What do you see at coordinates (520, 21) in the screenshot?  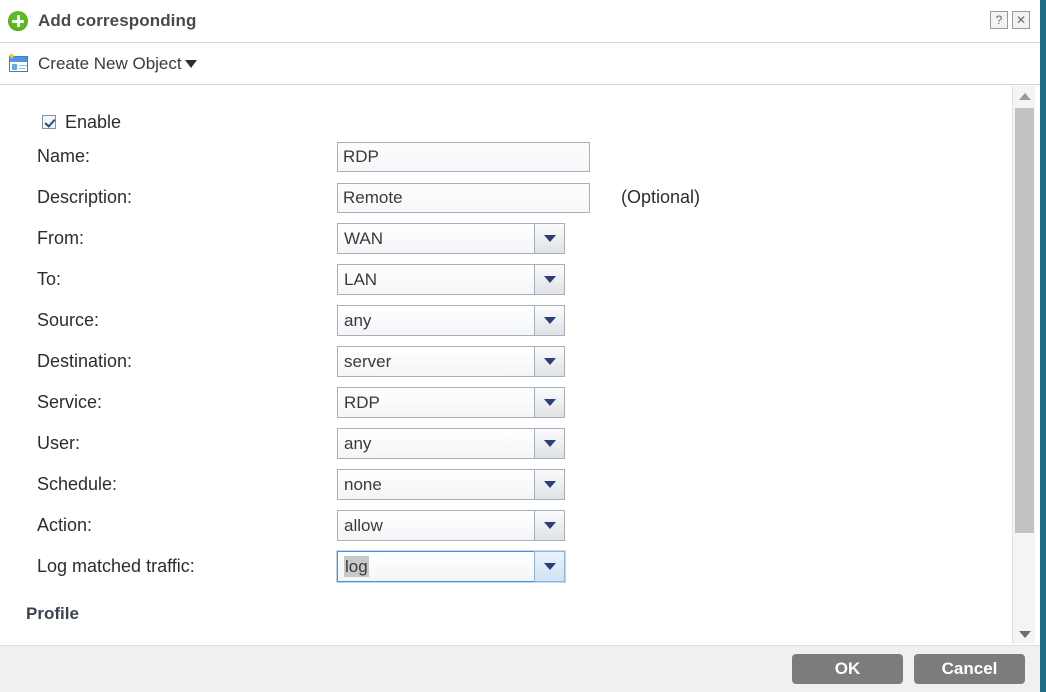 I see `dialog-titlebar: Add corresponding ? ✕` at bounding box center [520, 21].